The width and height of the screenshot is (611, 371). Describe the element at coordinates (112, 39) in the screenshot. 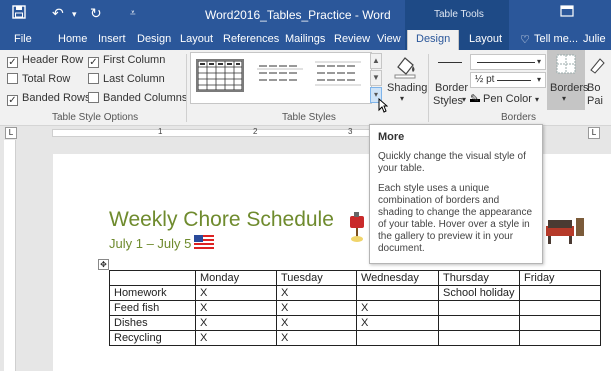

I see `tab-insert: Insert` at that location.